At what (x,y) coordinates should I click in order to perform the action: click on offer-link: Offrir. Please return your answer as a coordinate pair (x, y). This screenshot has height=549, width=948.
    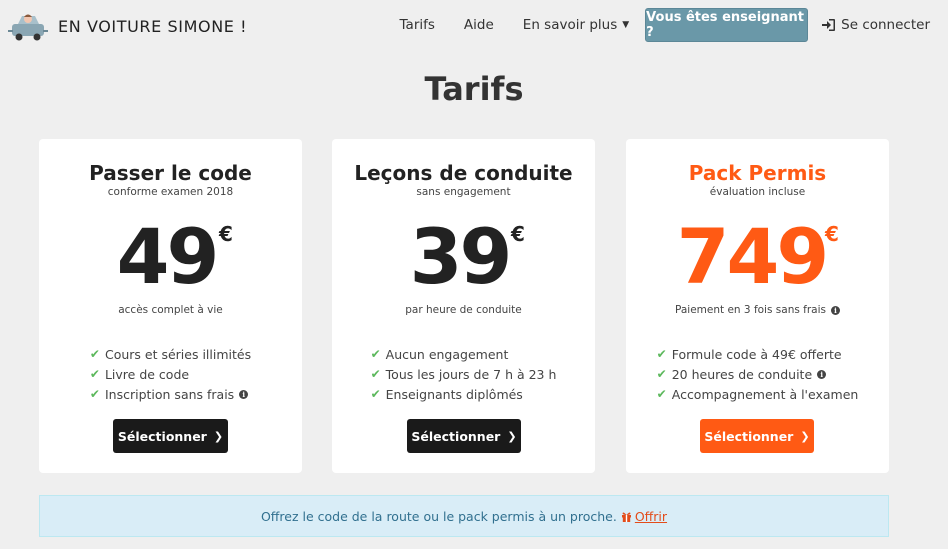
    Looking at the image, I should click on (644, 516).